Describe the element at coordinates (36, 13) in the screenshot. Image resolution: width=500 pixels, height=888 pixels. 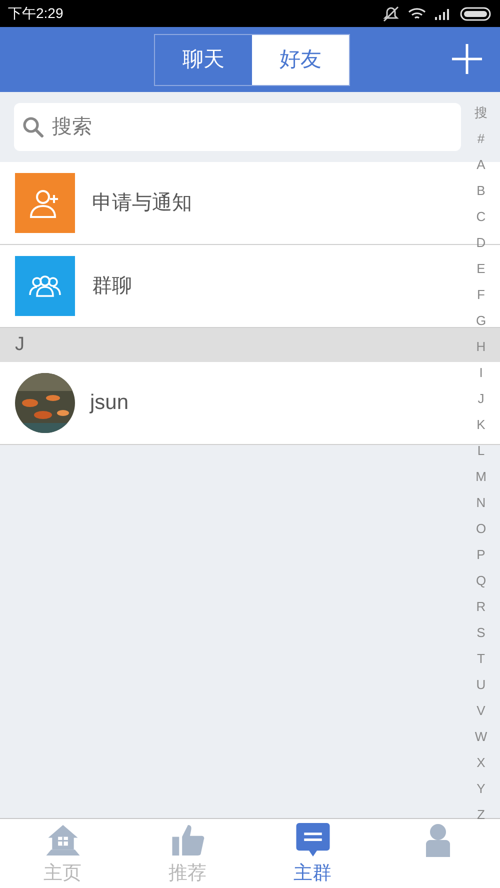
I see `status-time: 下午2:29` at that location.